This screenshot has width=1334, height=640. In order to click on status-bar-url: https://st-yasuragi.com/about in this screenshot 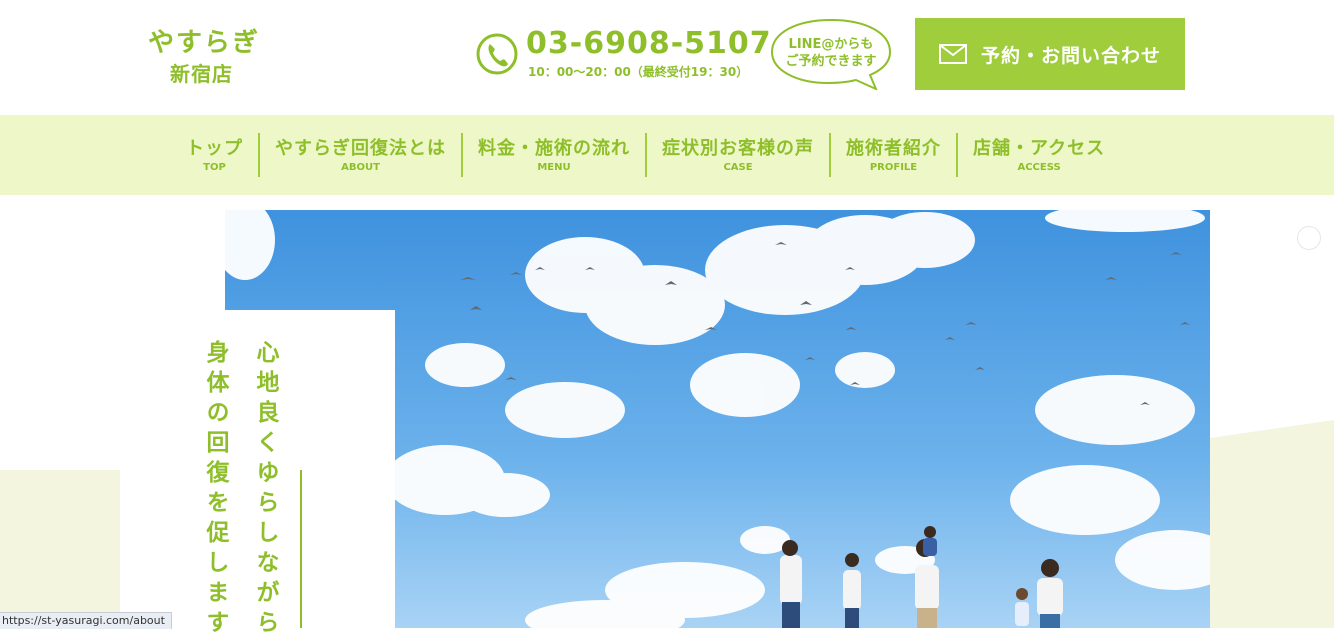, I will do `click(86, 620)`.